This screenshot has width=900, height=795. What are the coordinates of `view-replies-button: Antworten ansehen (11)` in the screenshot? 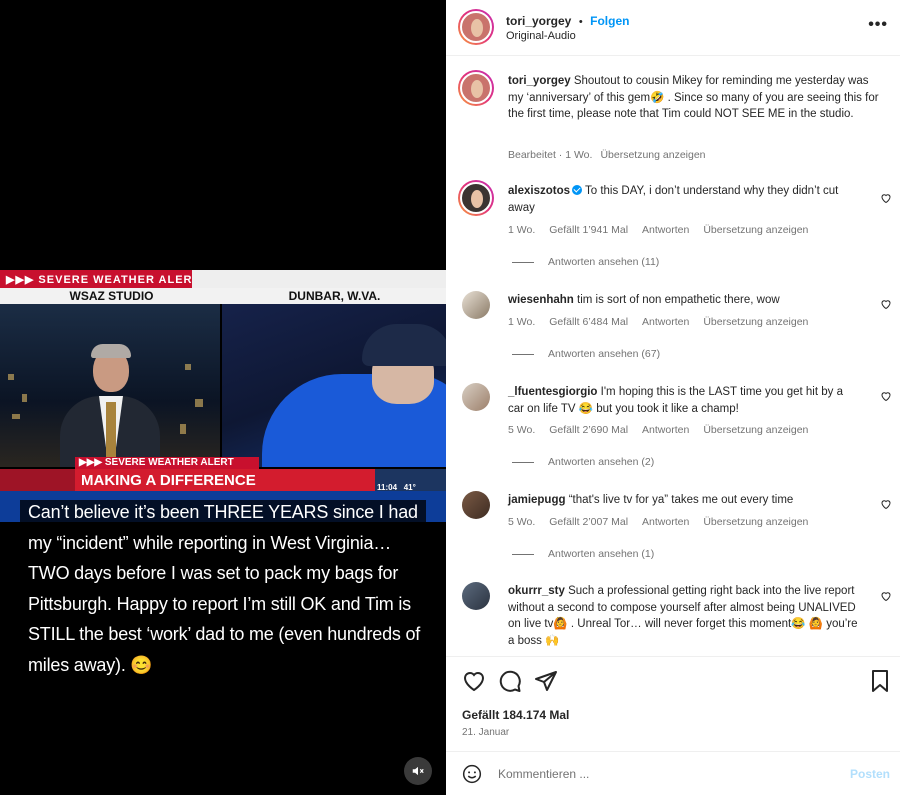 It's located at (585, 262).